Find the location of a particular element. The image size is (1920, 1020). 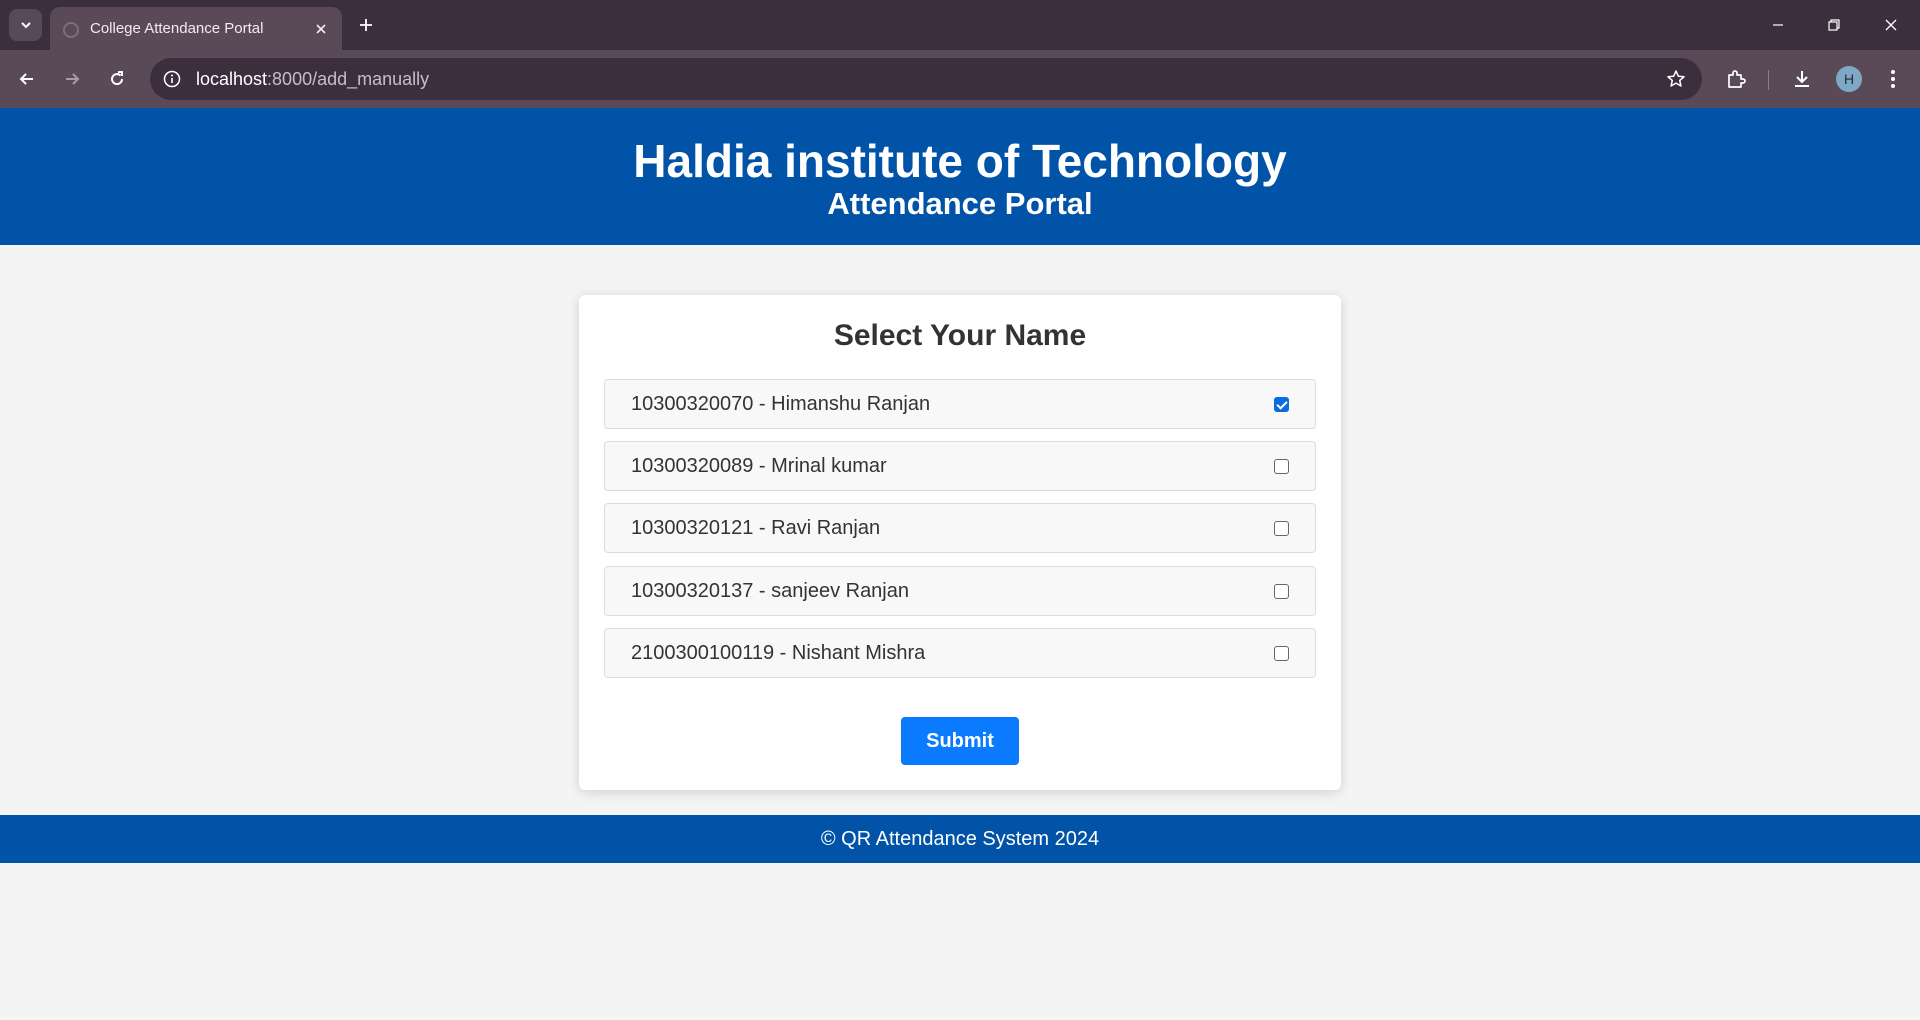

arrow-left-icon is located at coordinates (26, 79).